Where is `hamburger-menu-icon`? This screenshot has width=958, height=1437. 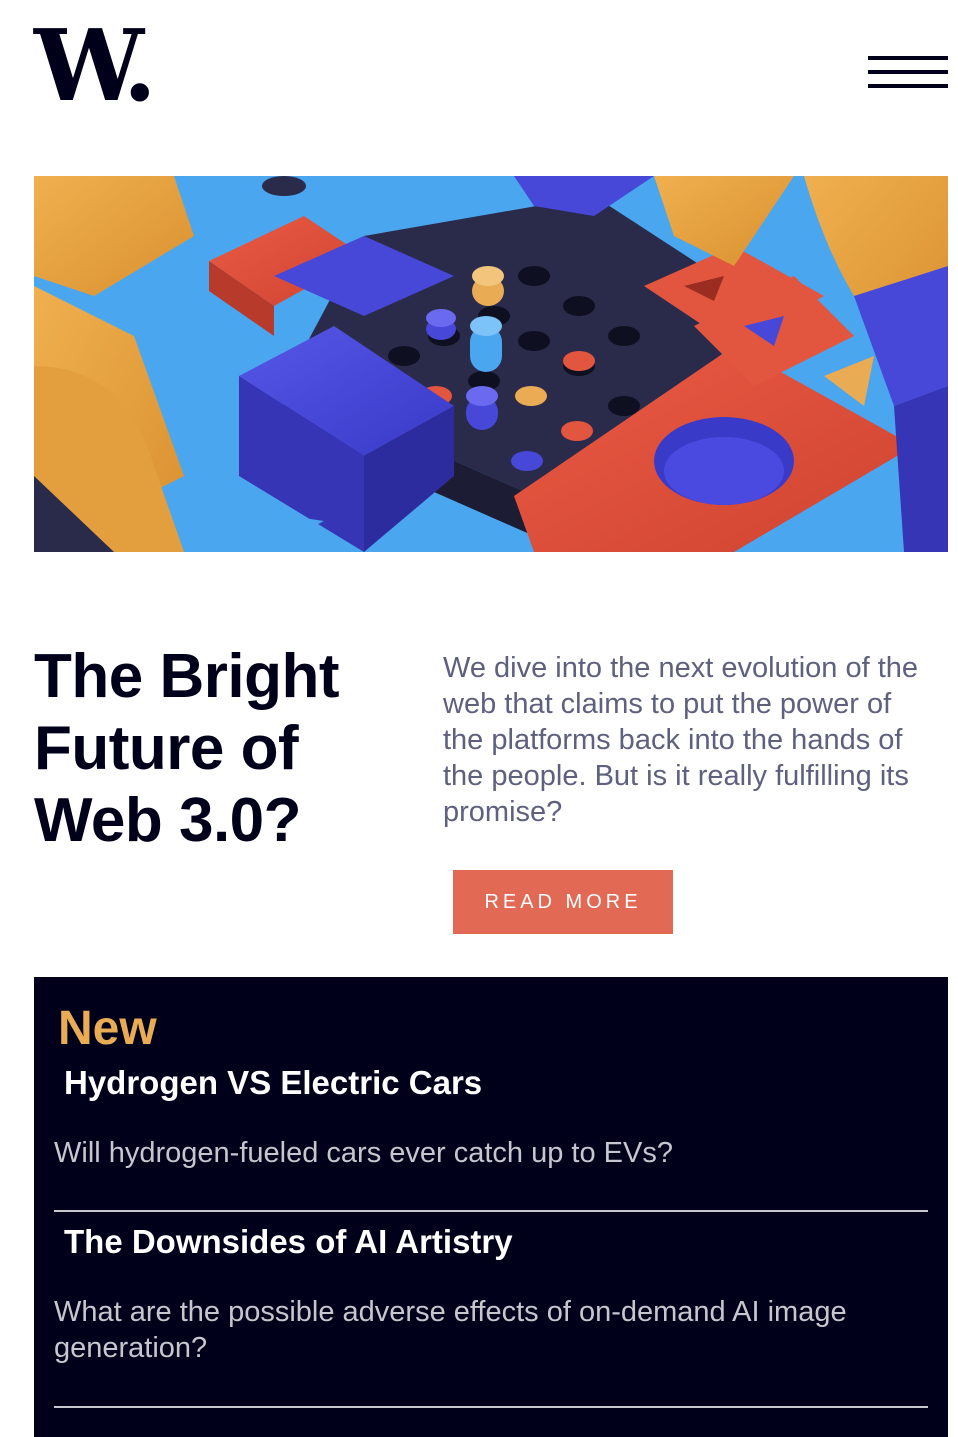 hamburger-menu-icon is located at coordinates (908, 72).